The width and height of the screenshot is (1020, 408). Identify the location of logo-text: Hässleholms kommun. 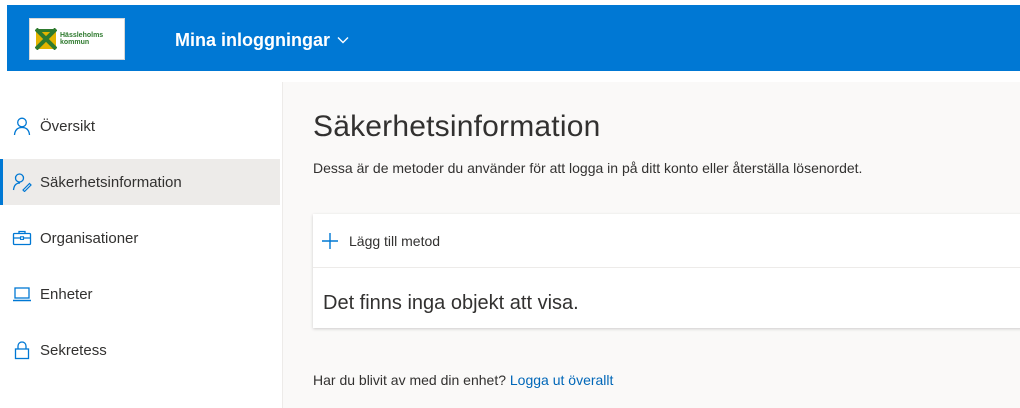
(82, 39).